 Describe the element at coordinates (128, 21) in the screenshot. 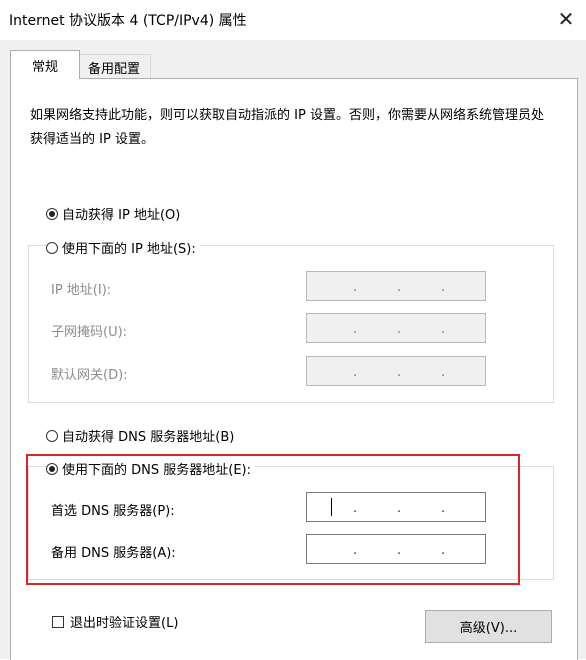

I see `window-title: Internet 协议版本 4 (TCP/IPv4) 属性` at that location.